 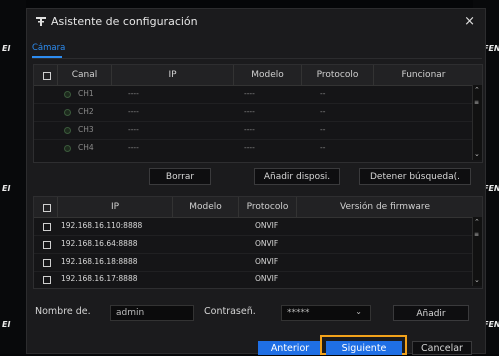 What do you see at coordinates (102, 225) in the screenshot?
I see `ip-cell: 192.168.16.110:8888` at bounding box center [102, 225].